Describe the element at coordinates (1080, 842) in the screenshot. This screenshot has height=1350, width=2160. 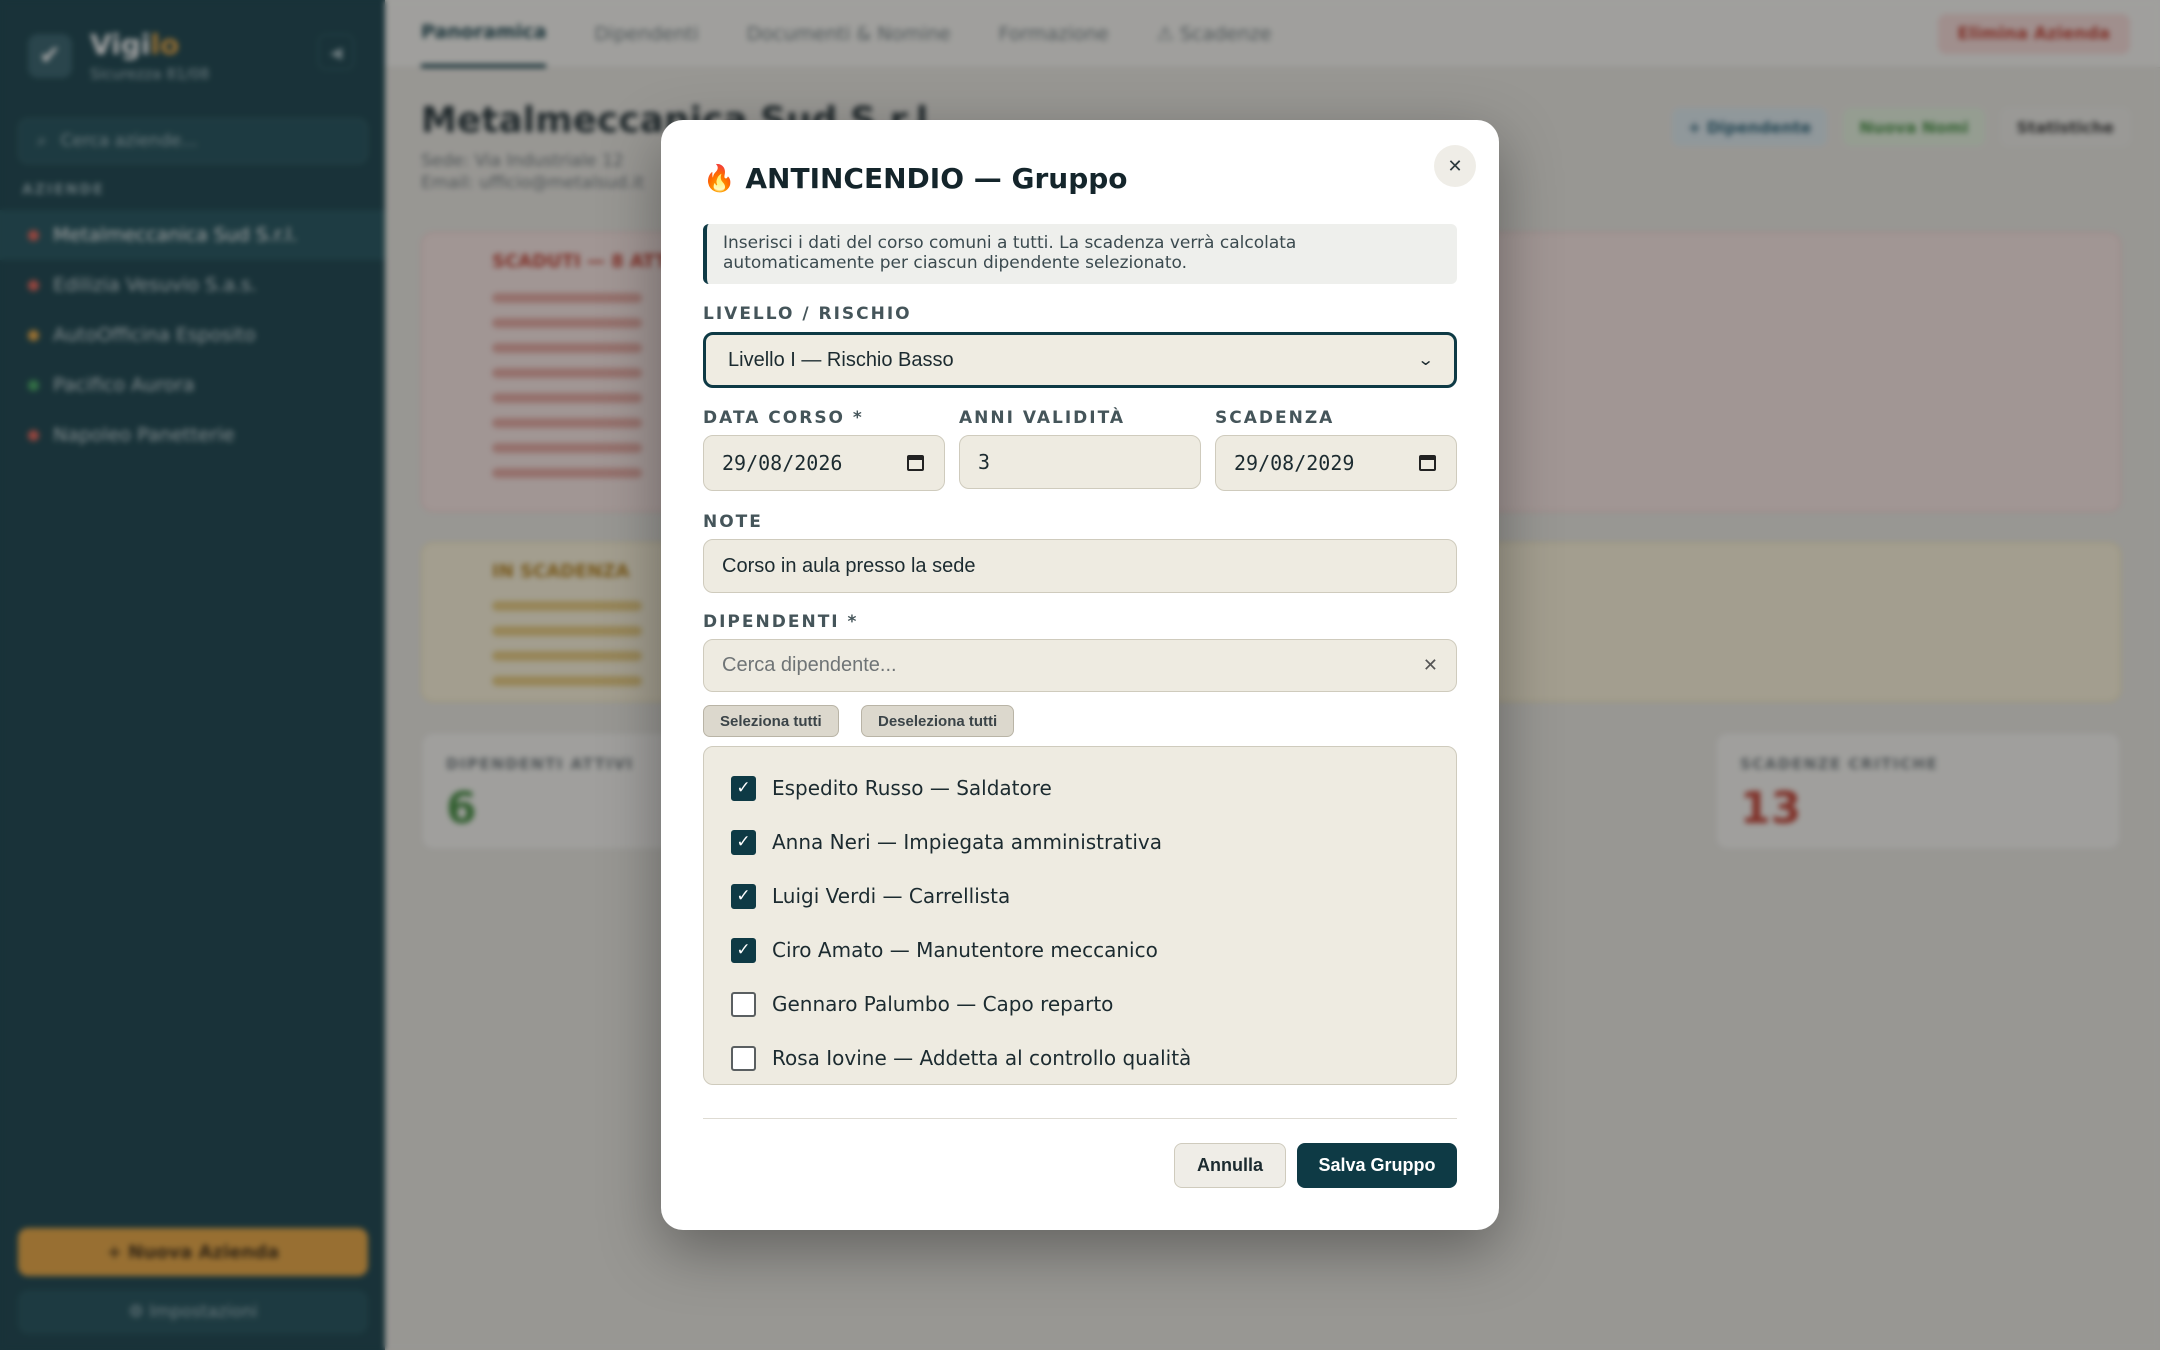
I see `employee-row: ✓ Anna Neri — Impiegata amministrativa` at that location.